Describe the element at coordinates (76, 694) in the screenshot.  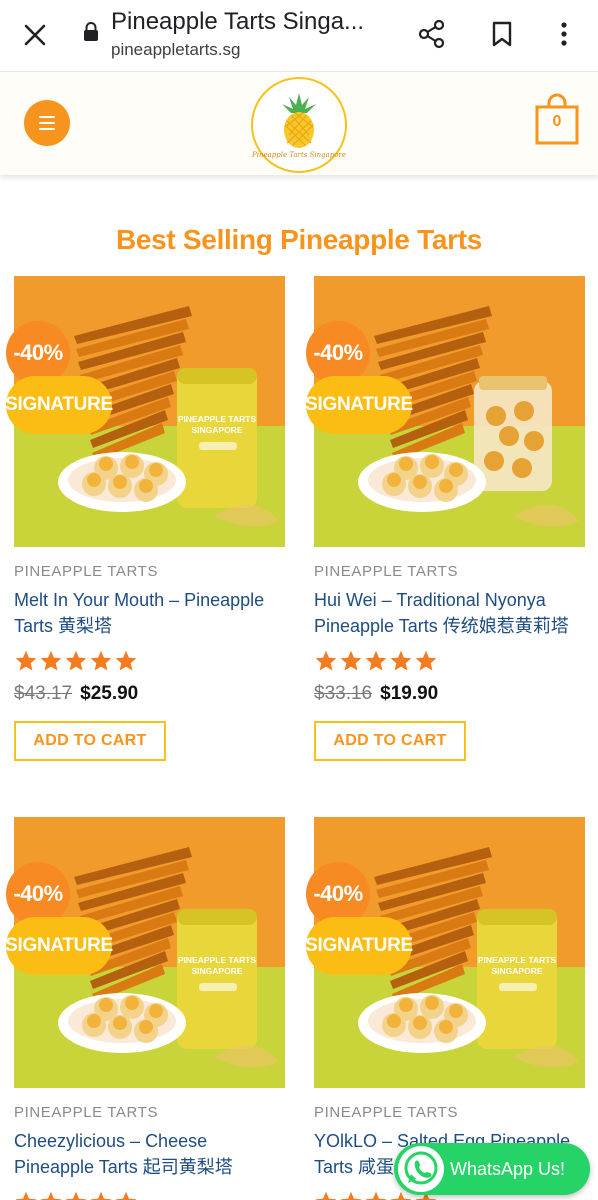
I see `product-price: $43.17 $25.90` at that location.